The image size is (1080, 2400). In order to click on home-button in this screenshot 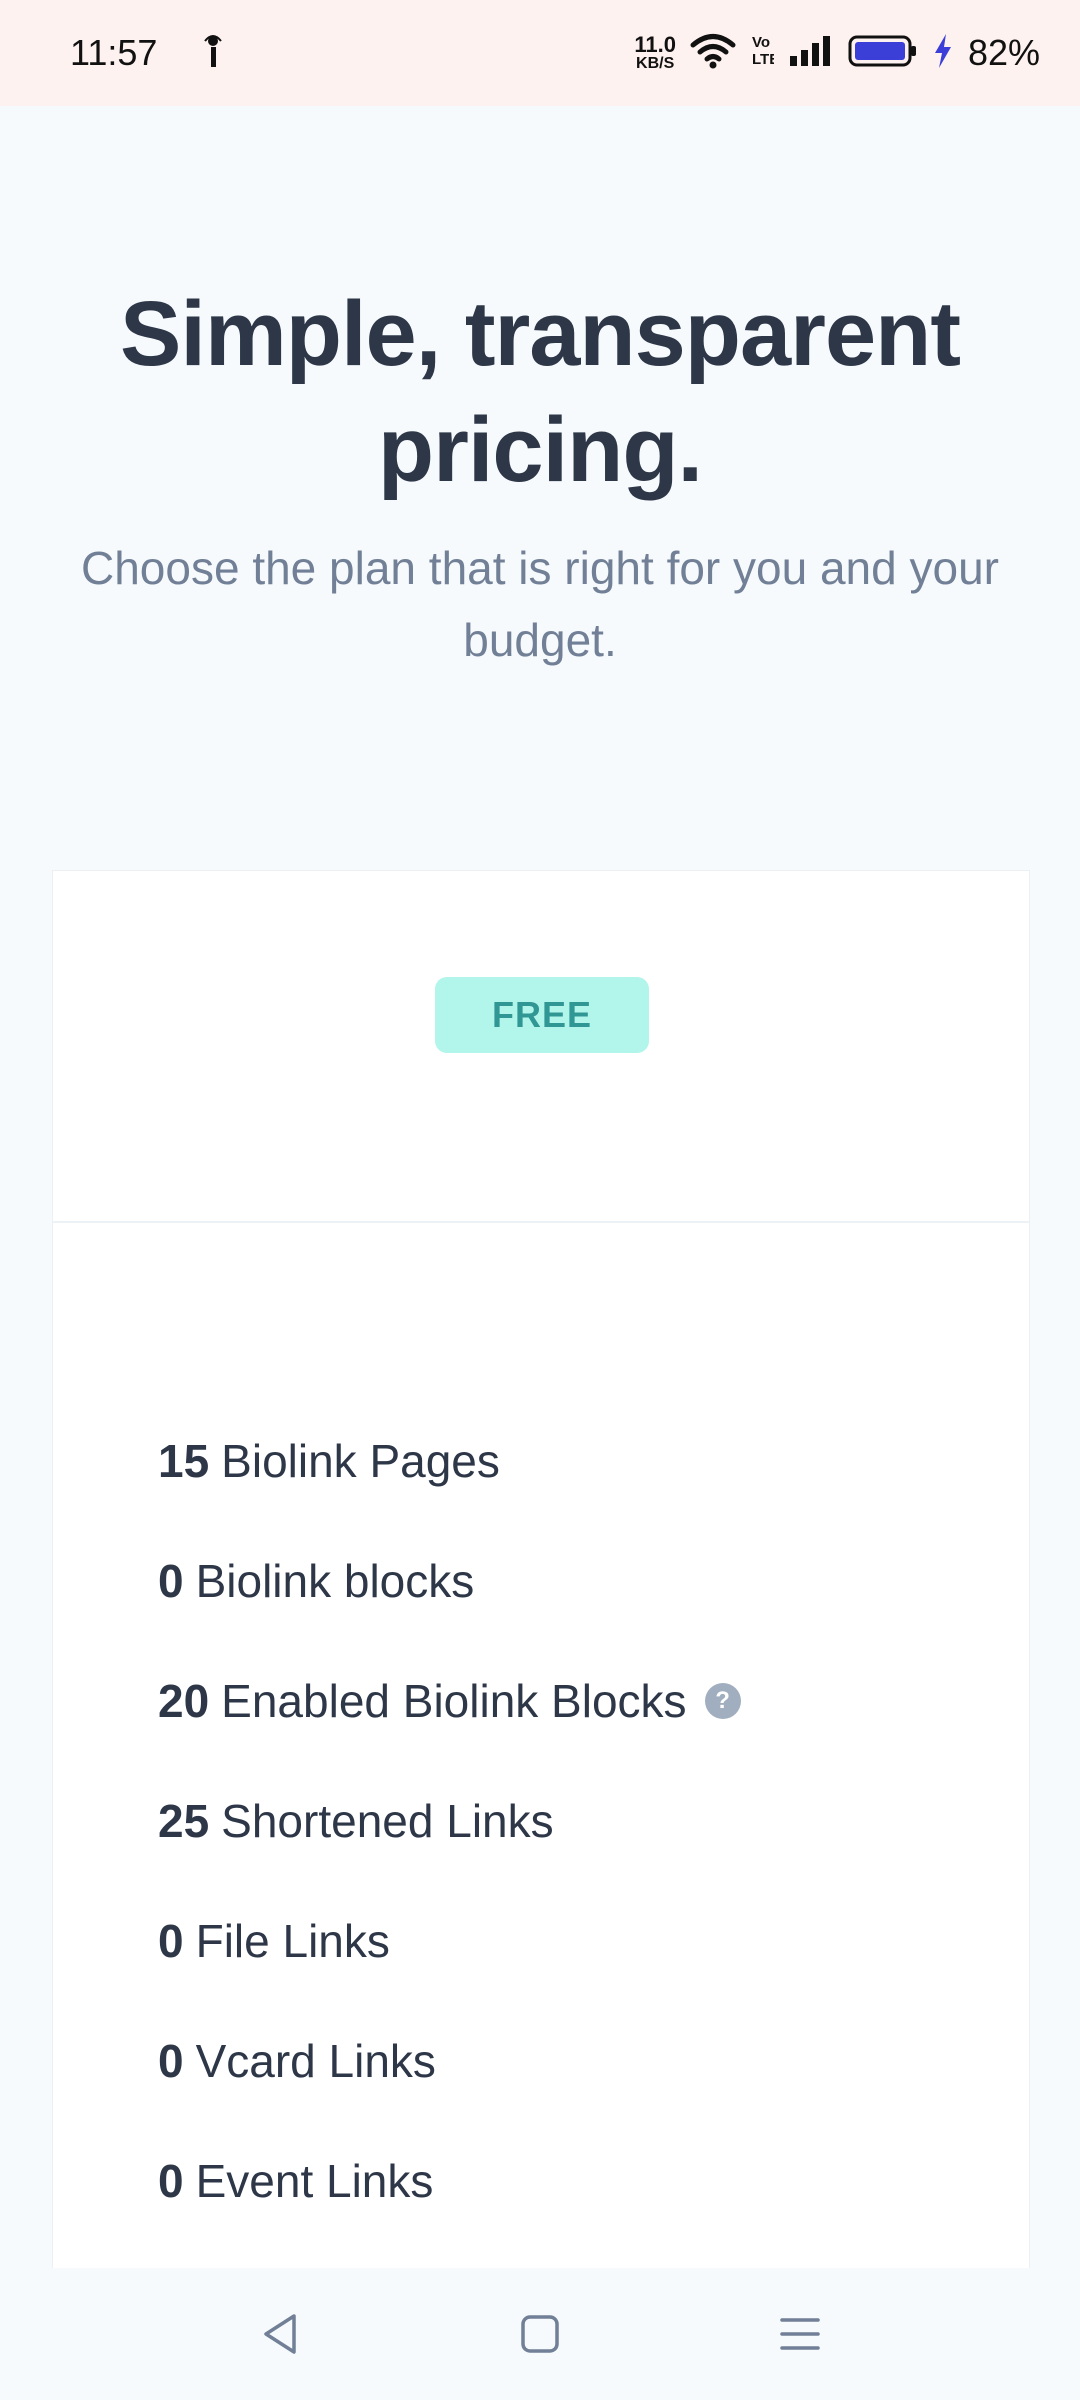, I will do `click(540, 2334)`.